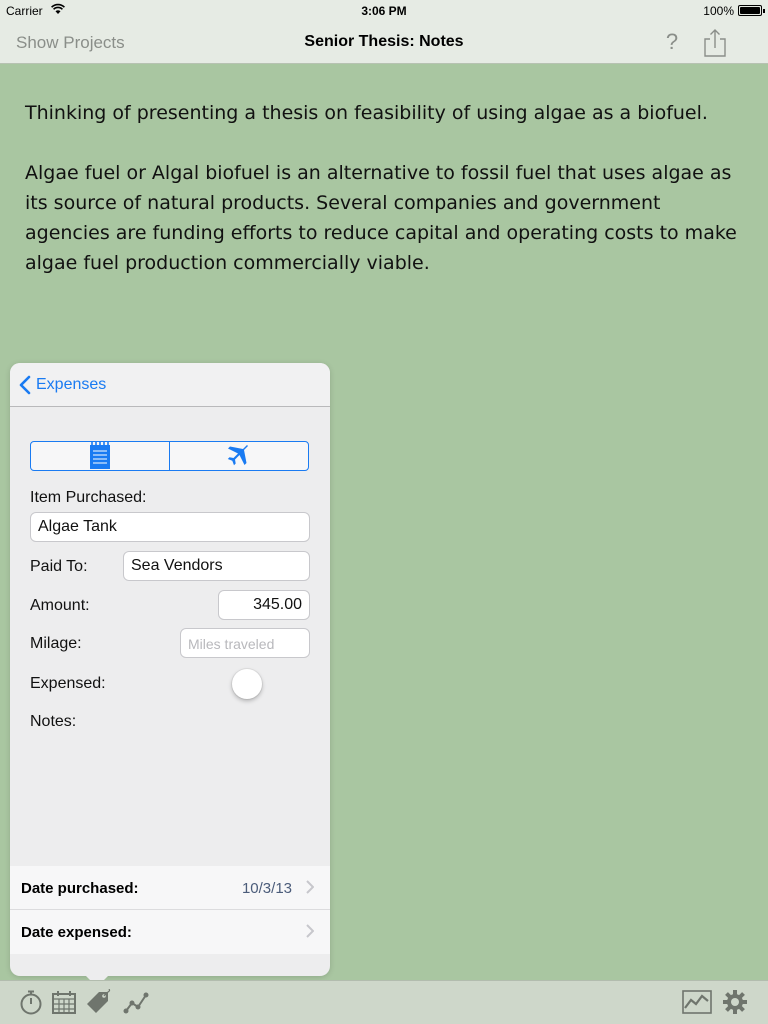 The image size is (768, 1024). What do you see at coordinates (697, 1002) in the screenshot?
I see `chart-icon` at bounding box center [697, 1002].